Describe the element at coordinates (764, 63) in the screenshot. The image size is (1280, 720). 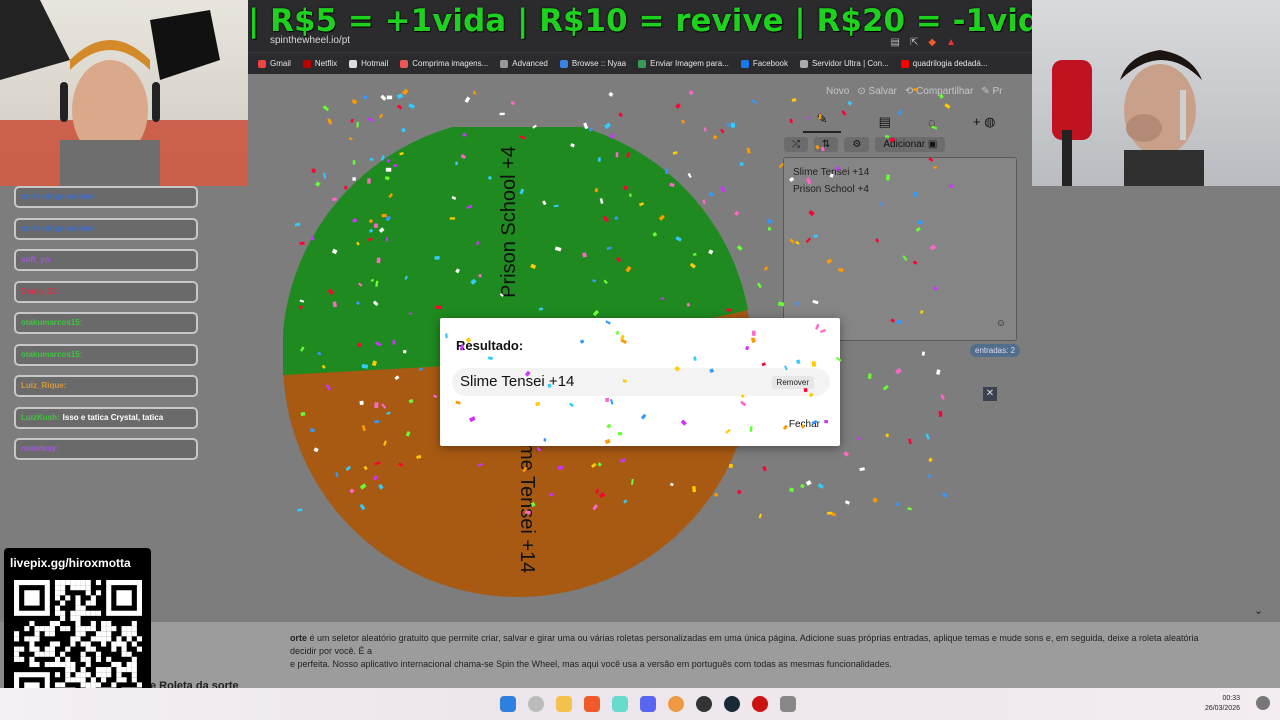
I see `bookmark-facebook: Facebook` at that location.